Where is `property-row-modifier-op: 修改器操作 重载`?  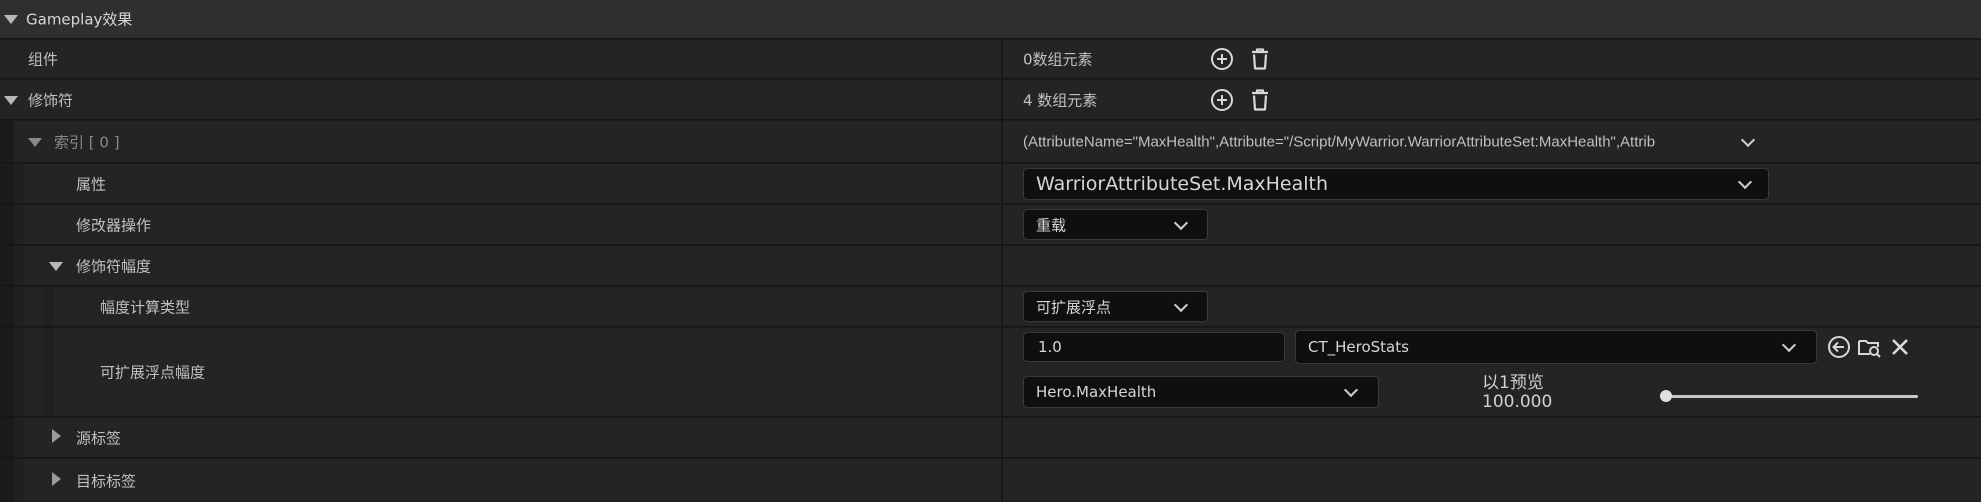 property-row-modifier-op: 修改器操作 重载 is located at coordinates (990, 225).